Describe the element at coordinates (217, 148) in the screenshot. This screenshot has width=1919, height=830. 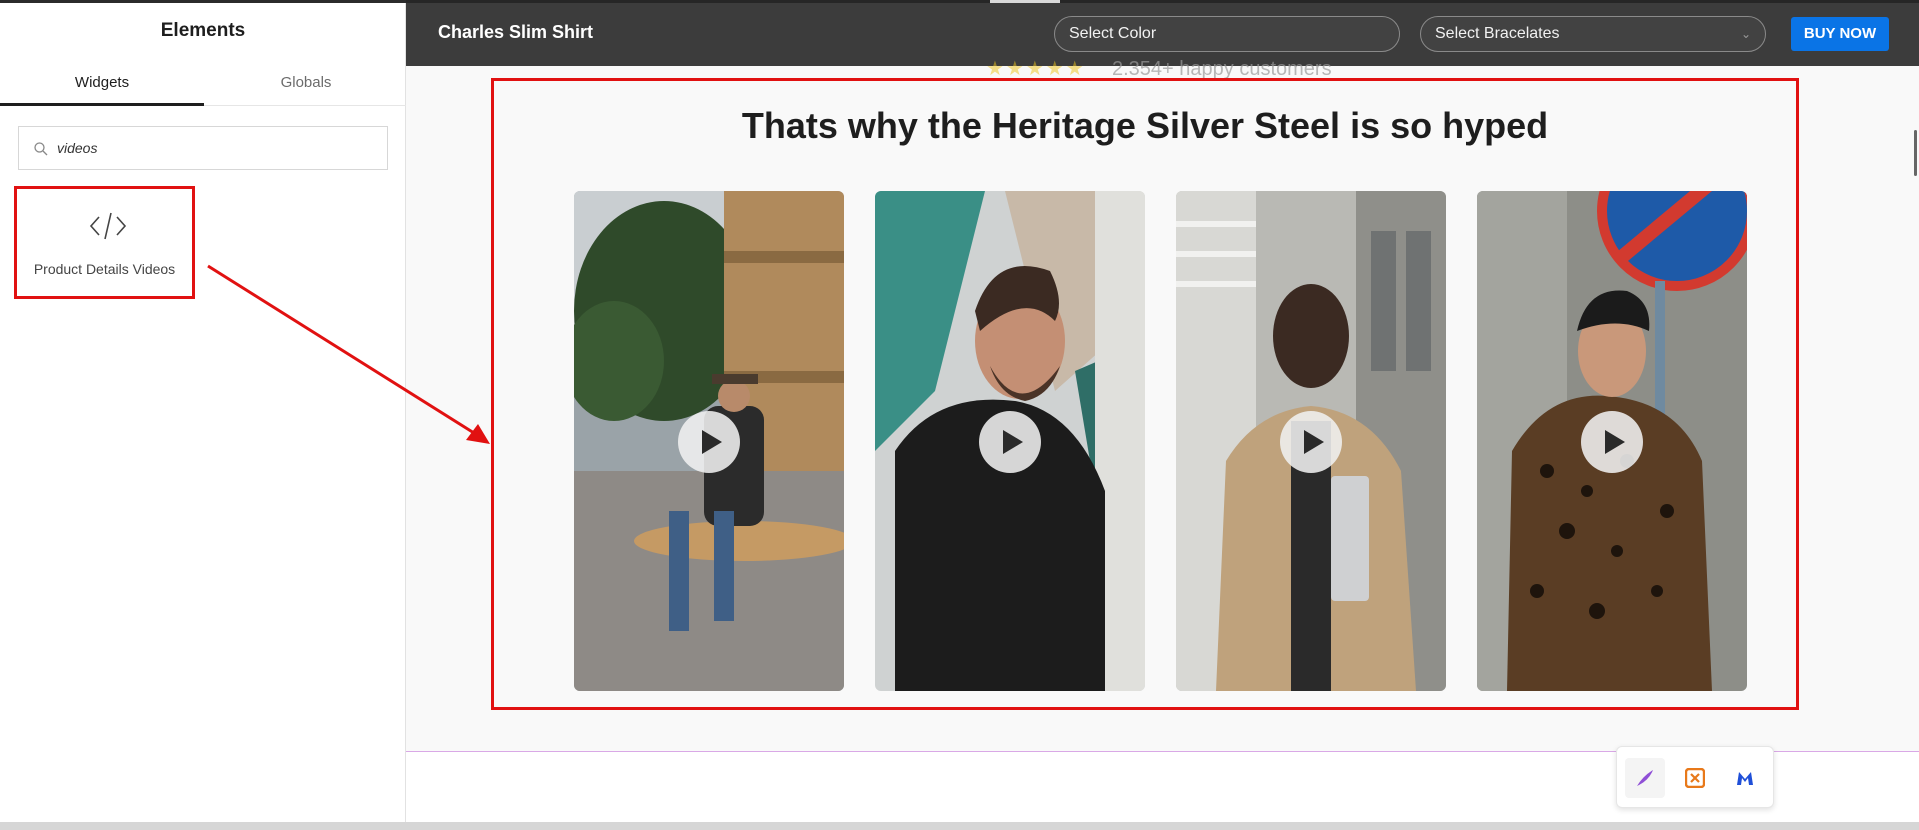
I see `search-input` at that location.